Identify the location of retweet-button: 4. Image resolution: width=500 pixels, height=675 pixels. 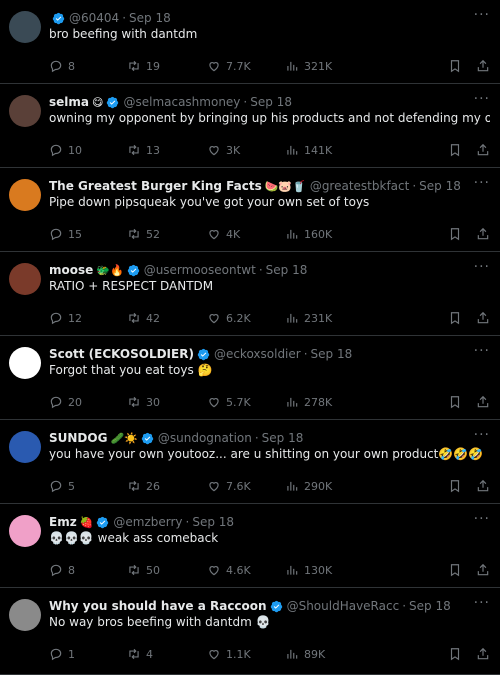
(167, 654).